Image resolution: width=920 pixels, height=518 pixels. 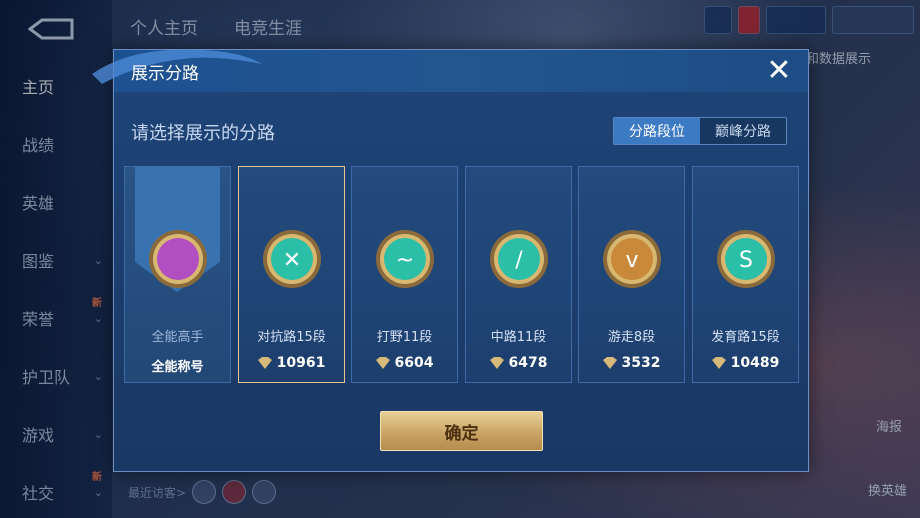 I want to click on lane-badge-icon: /, so click(x=518, y=259).